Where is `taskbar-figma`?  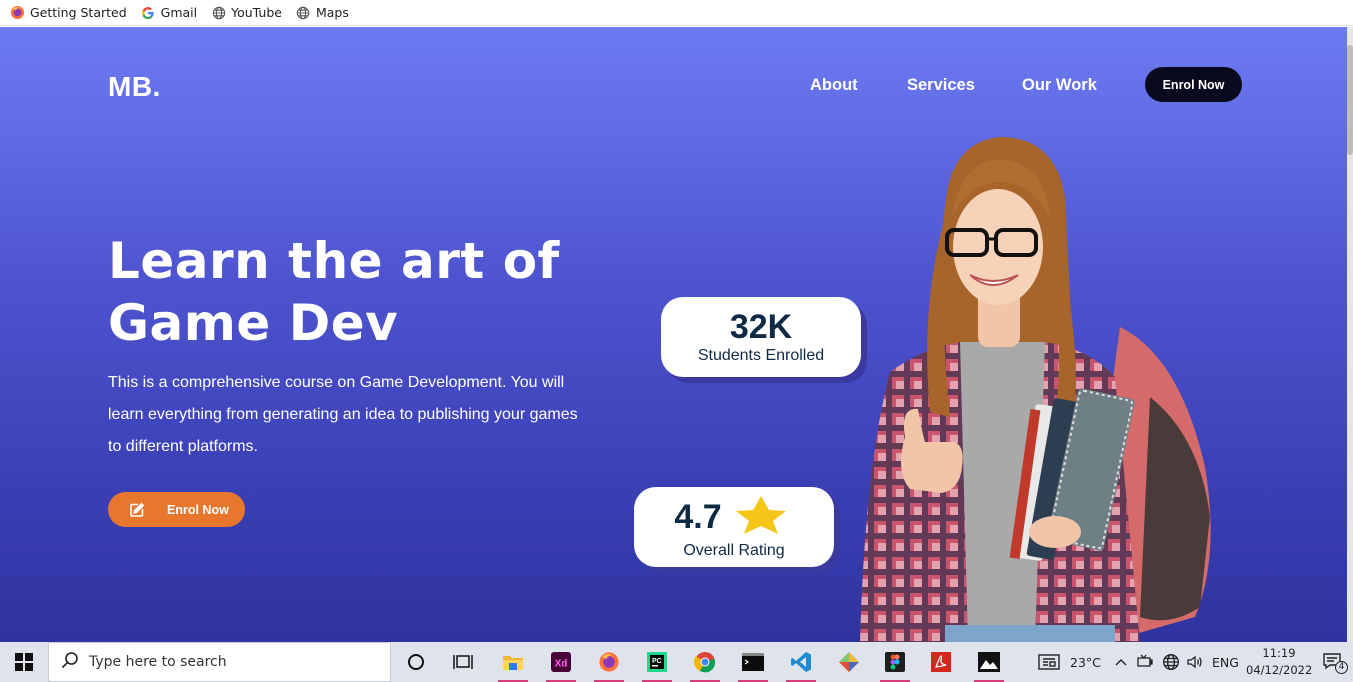
taskbar-figma is located at coordinates (895, 662).